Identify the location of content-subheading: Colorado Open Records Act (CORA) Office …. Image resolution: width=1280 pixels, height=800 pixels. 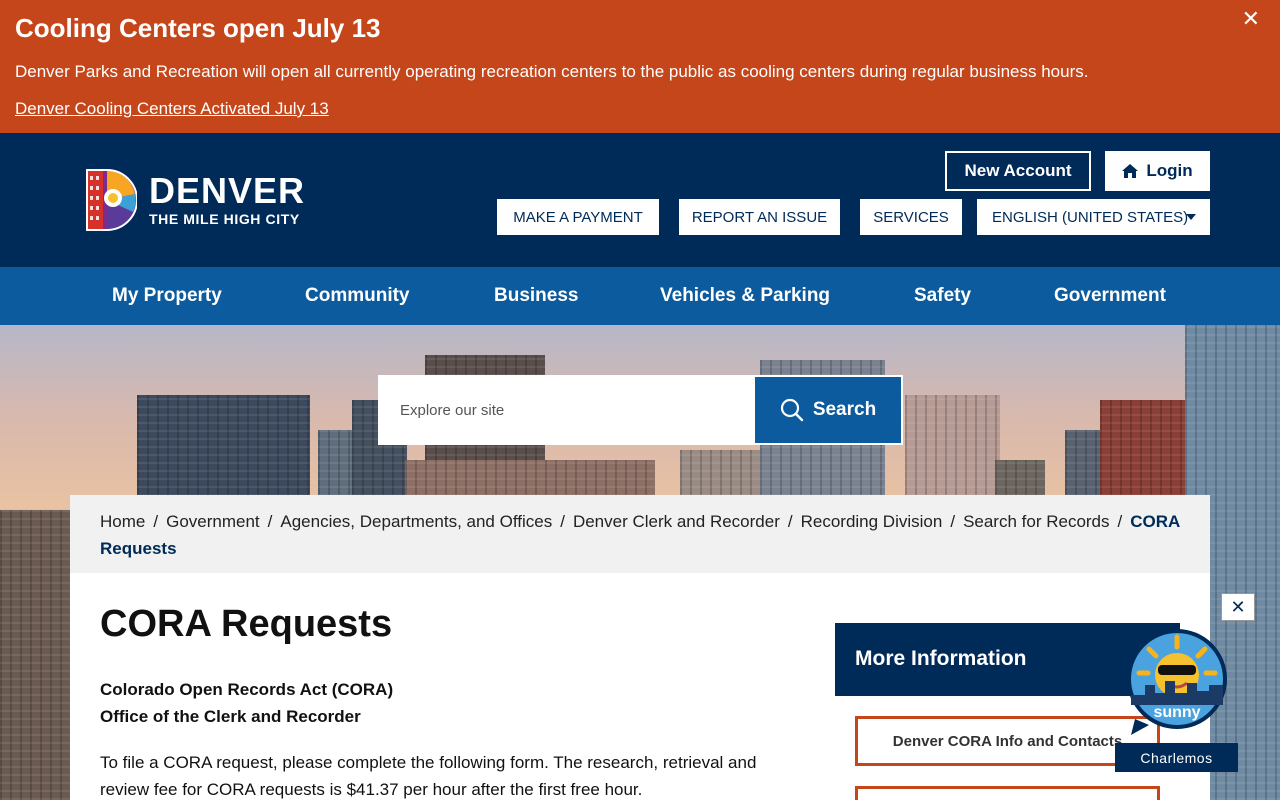
(246, 703).